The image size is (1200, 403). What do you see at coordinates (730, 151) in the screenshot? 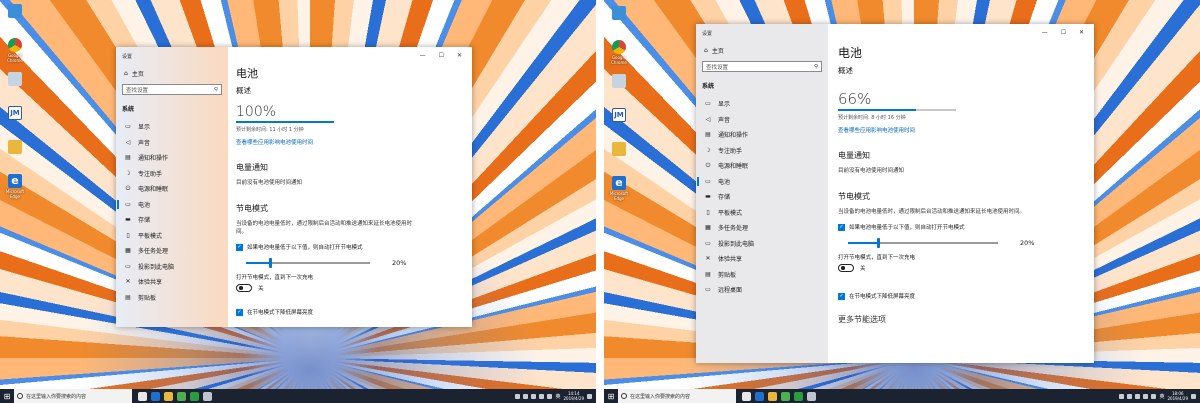
I see `sidebar-item-label: 专注助手` at bounding box center [730, 151].